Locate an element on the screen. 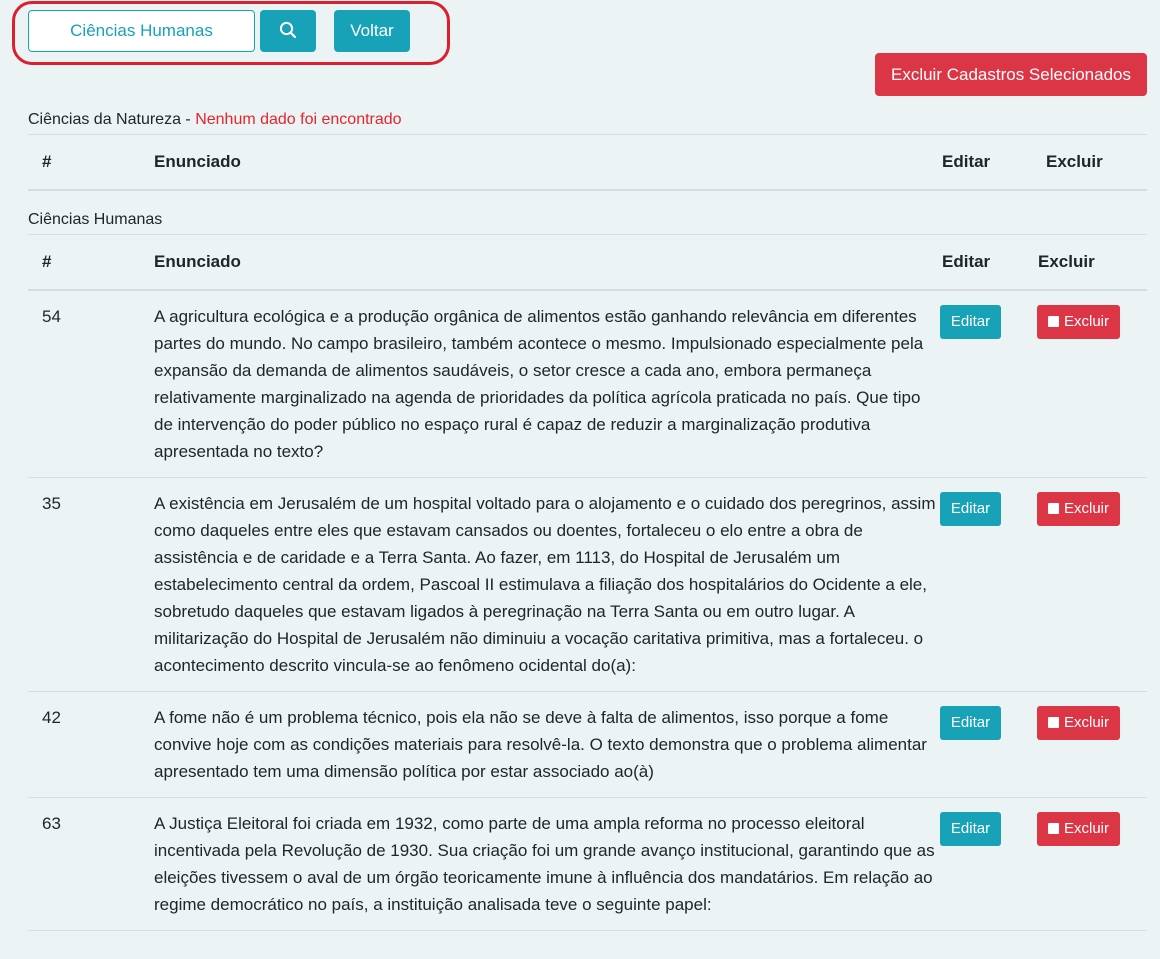 Image resolution: width=1160 pixels, height=959 pixels. row-id: 63 is located at coordinates (91, 864).